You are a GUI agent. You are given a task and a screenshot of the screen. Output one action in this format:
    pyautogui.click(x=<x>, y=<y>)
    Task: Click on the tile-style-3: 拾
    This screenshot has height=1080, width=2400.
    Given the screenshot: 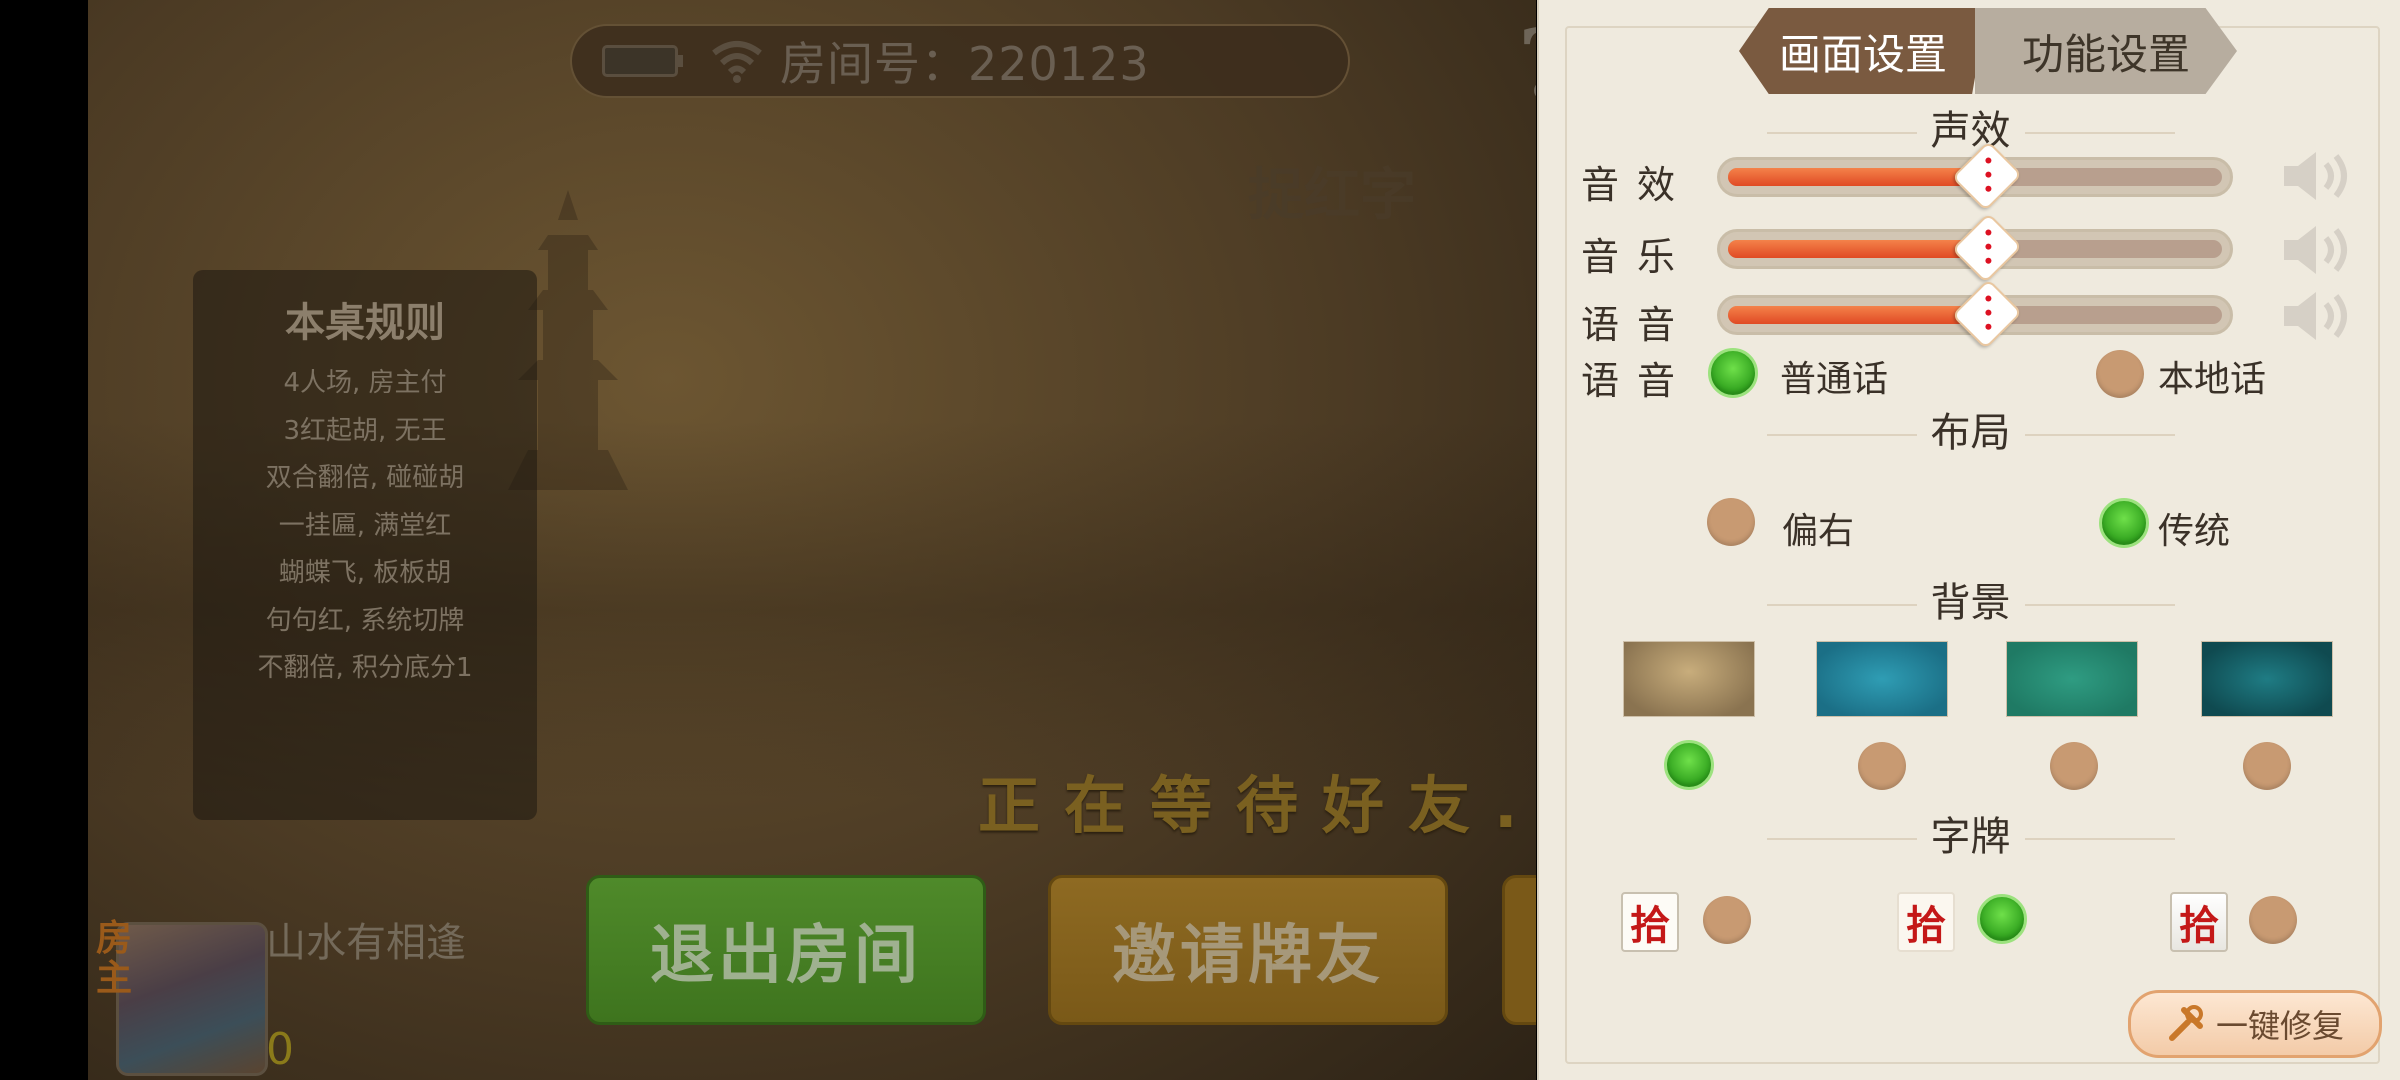 What is the action you would take?
    pyautogui.click(x=2199, y=922)
    